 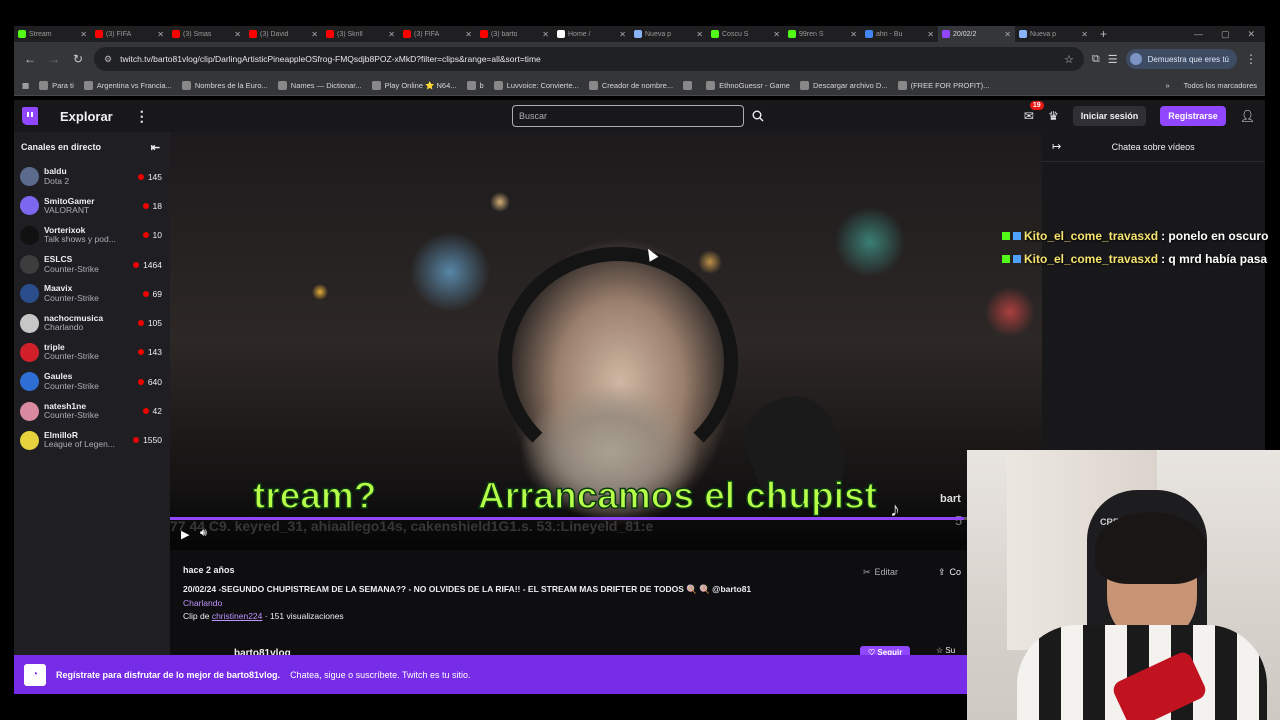 What do you see at coordinates (157, 205) in the screenshot?
I see `viewer-count-value: 18` at bounding box center [157, 205].